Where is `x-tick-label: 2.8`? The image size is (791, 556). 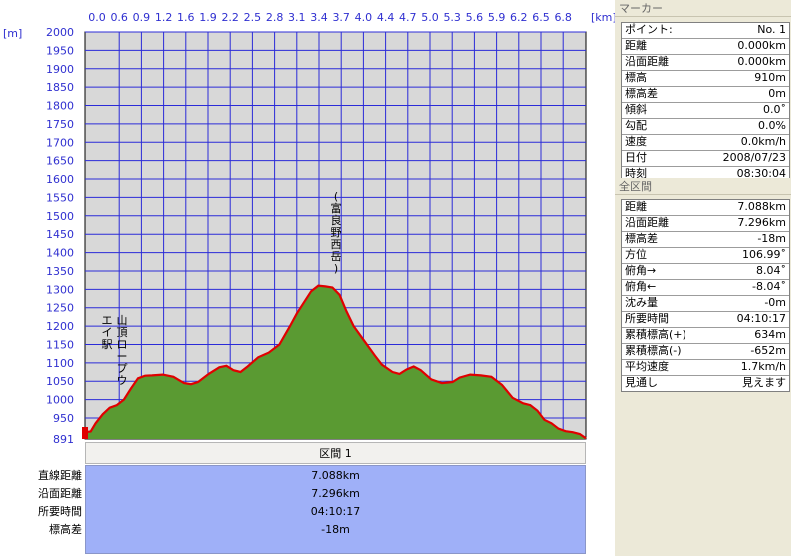
x-tick-label: 2.8 is located at coordinates (275, 17).